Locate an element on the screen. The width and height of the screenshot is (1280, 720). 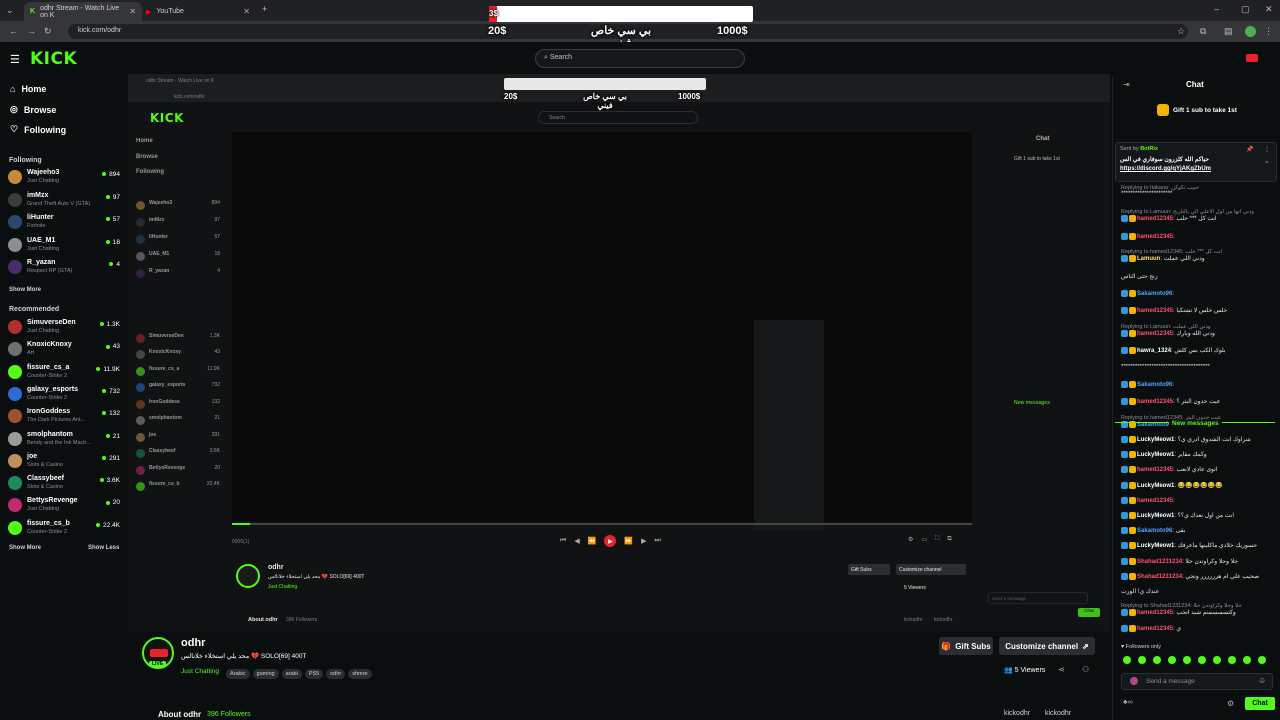
settings-gear-icon: ⚙ is located at coordinates (910, 539).